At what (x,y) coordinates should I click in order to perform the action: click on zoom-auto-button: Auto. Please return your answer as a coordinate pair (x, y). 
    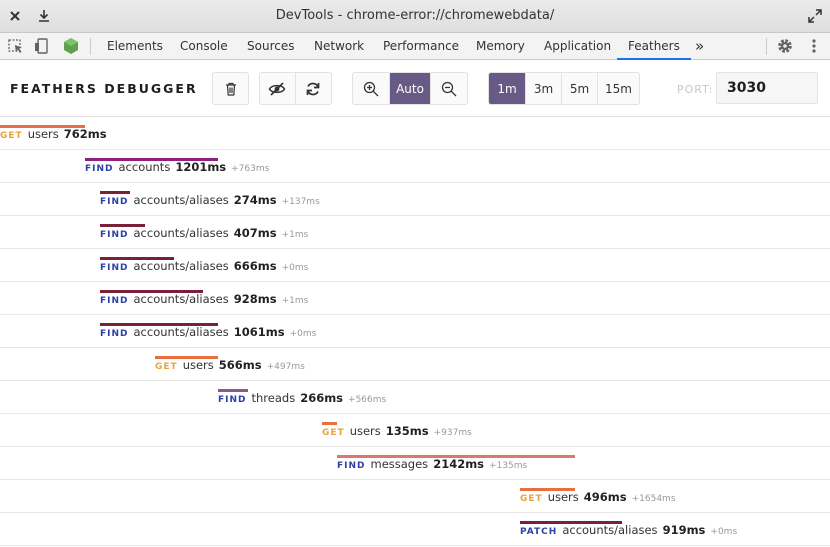
    Looking at the image, I should click on (410, 88).